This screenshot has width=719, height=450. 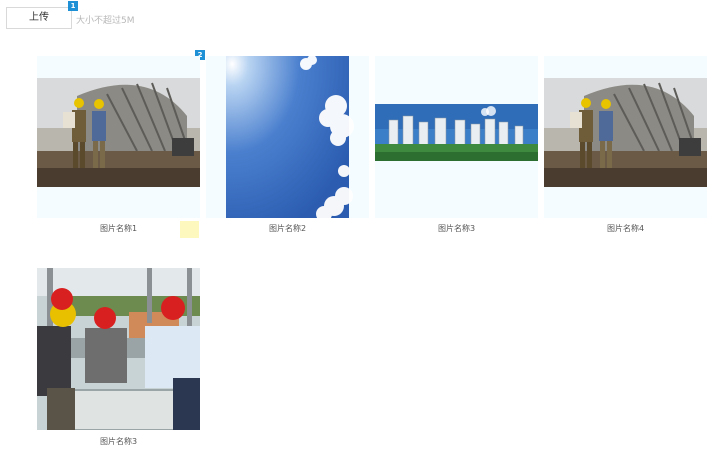 What do you see at coordinates (39, 18) in the screenshot?
I see `upload-button: 上传` at bounding box center [39, 18].